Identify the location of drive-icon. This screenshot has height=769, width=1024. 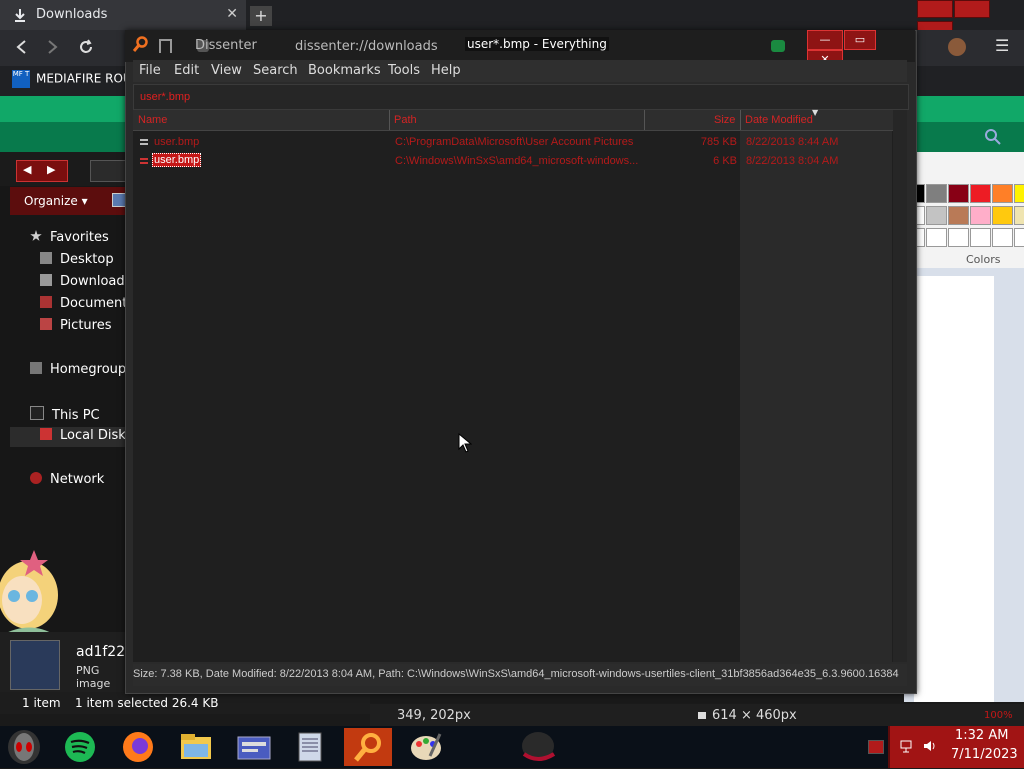
(46, 434).